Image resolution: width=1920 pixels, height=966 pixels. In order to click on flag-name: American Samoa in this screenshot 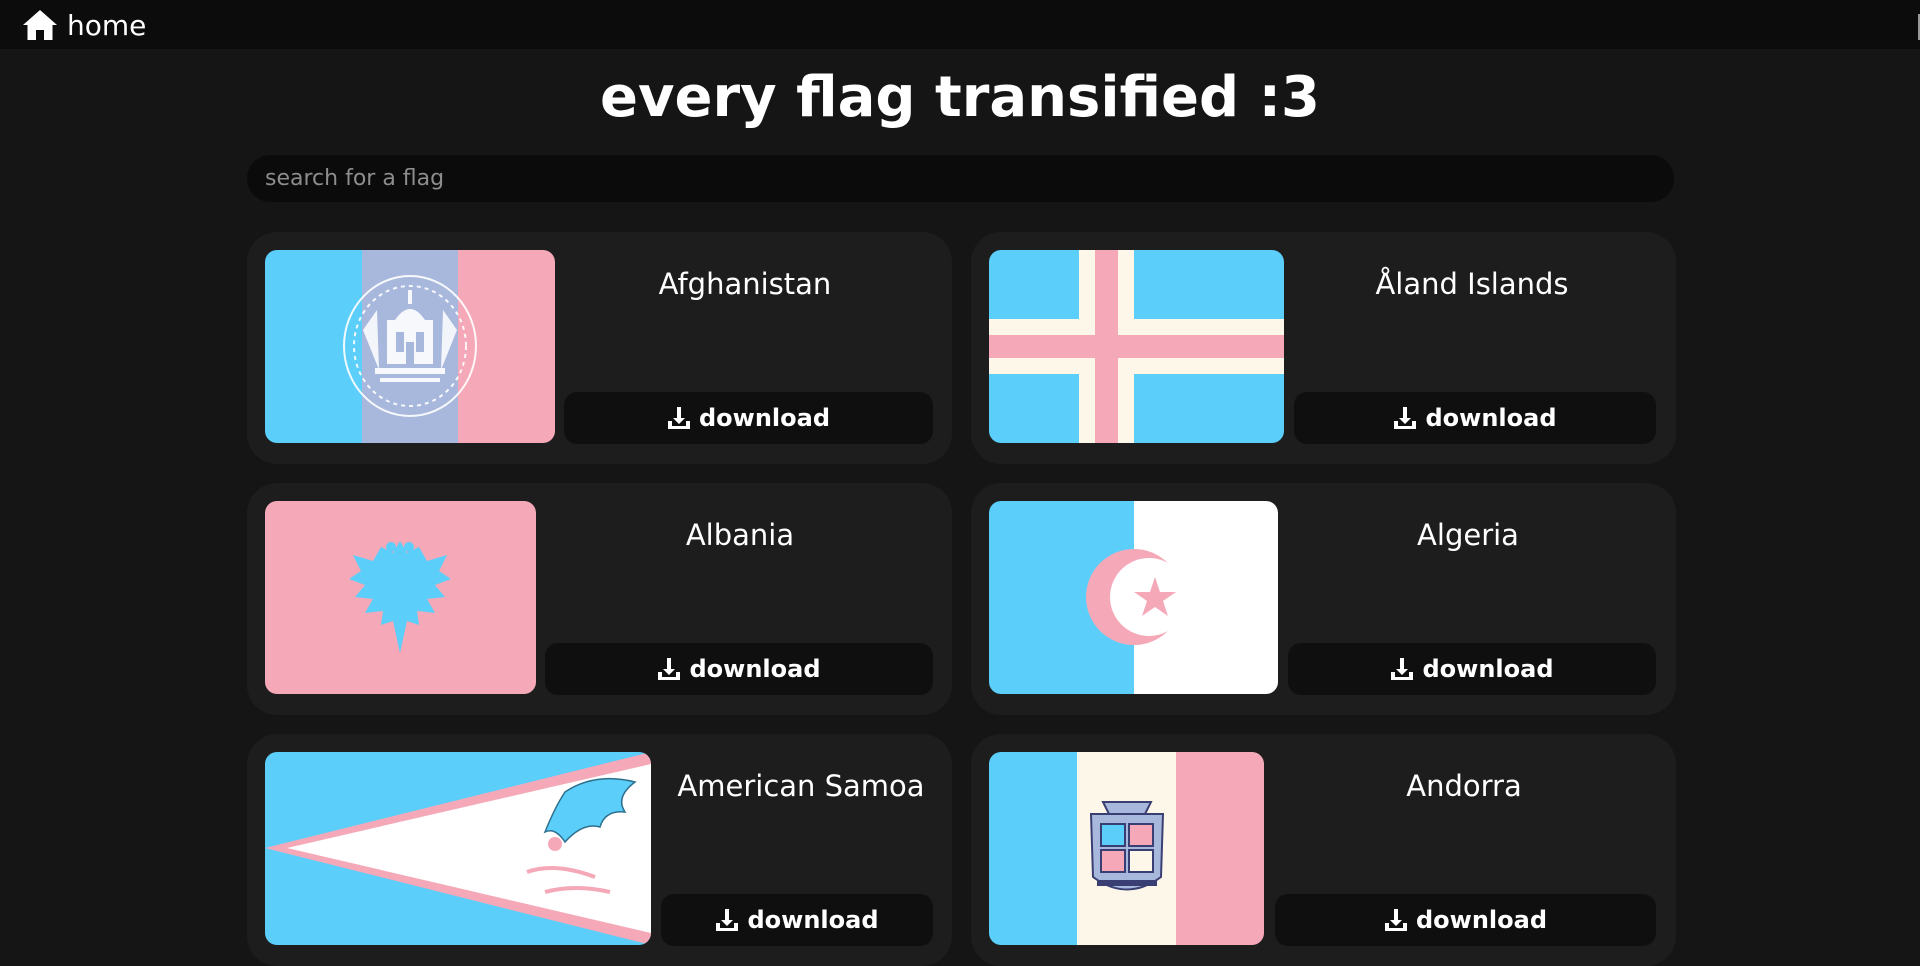, I will do `click(801, 786)`.